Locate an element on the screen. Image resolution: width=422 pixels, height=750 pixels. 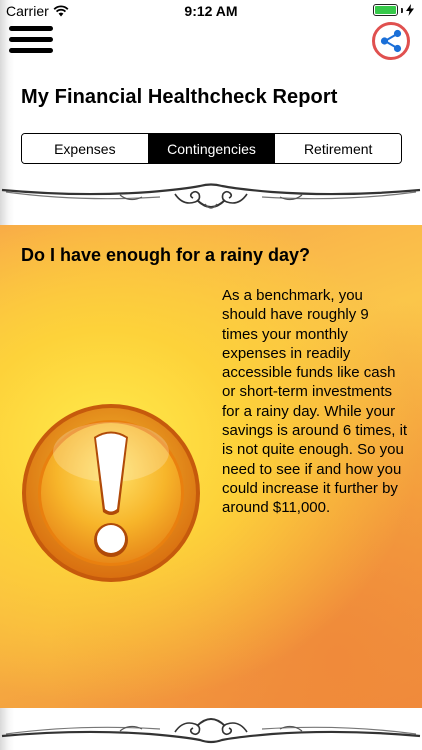
tab-label: Contingencies is located at coordinates (211, 148).